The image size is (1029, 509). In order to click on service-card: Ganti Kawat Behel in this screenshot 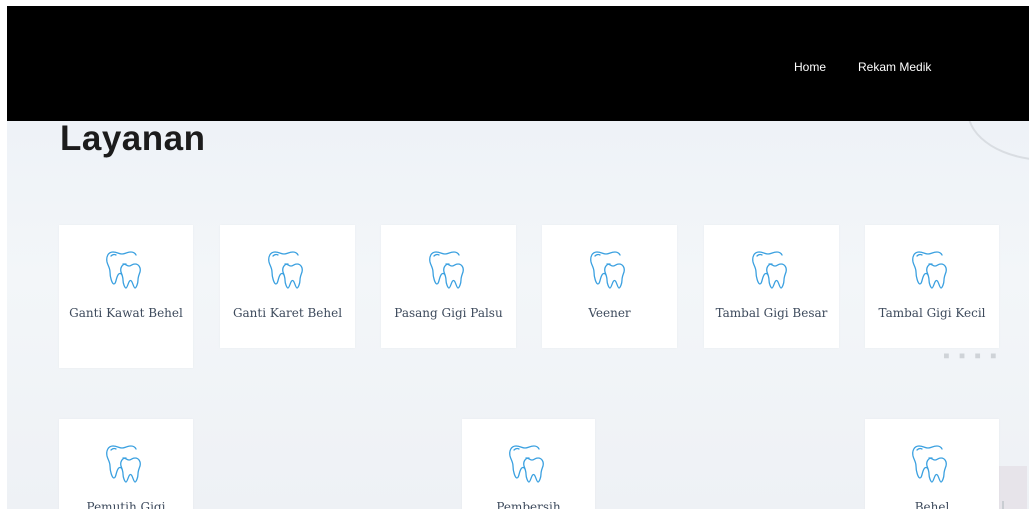, I will do `click(126, 296)`.